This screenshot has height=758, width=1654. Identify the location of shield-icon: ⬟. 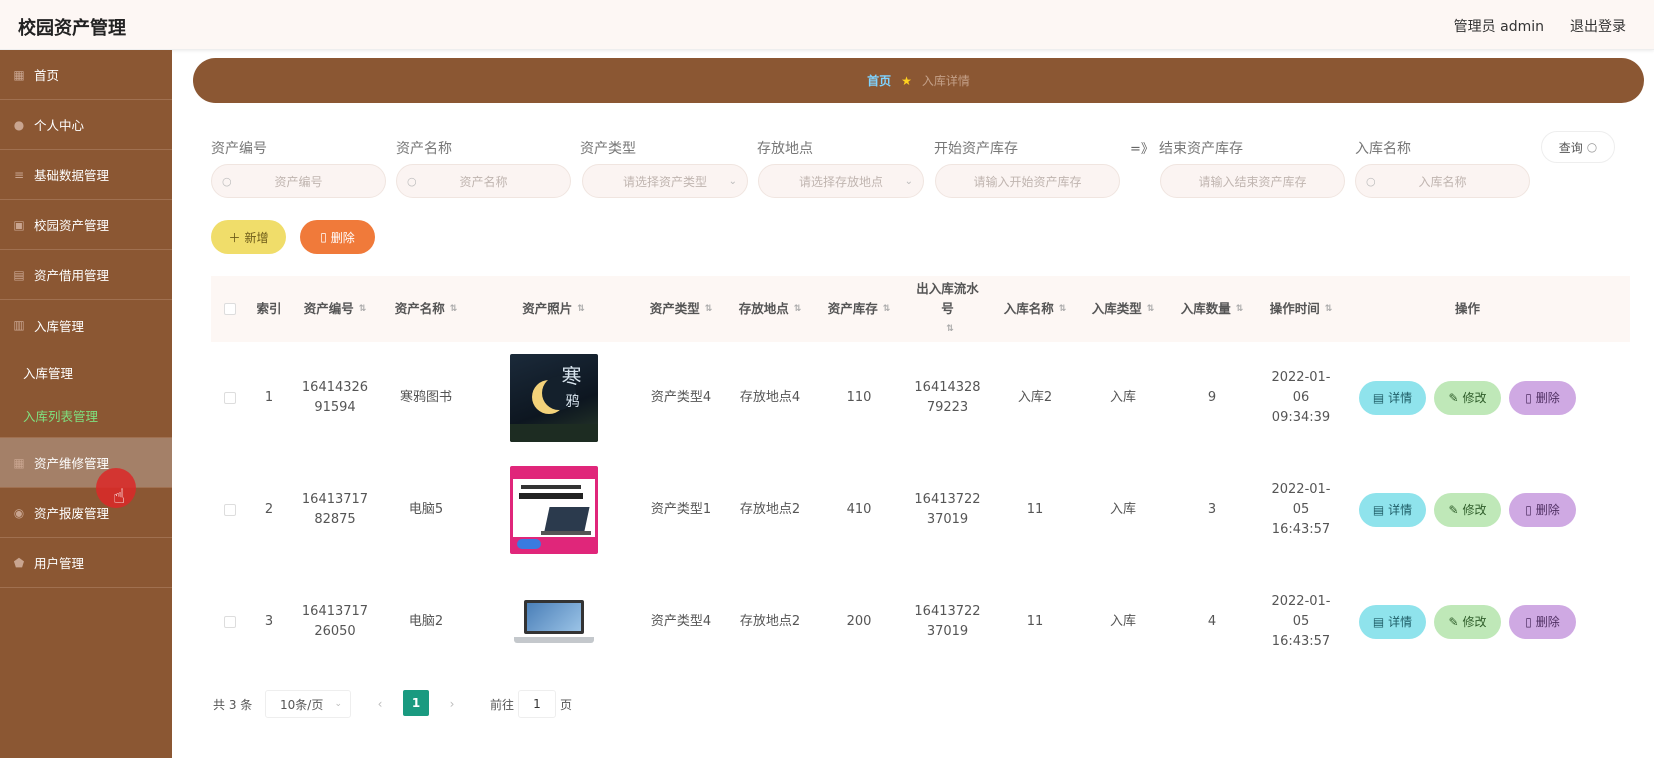
(19, 562).